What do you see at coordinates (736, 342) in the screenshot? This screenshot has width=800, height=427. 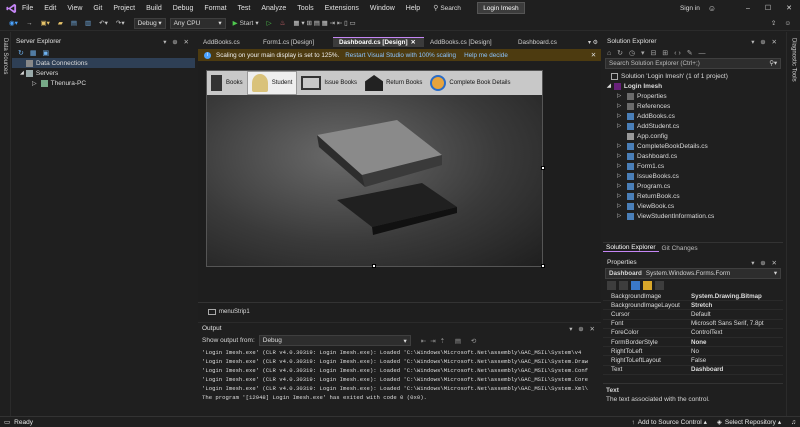 I see `property-value: None` at bounding box center [736, 342].